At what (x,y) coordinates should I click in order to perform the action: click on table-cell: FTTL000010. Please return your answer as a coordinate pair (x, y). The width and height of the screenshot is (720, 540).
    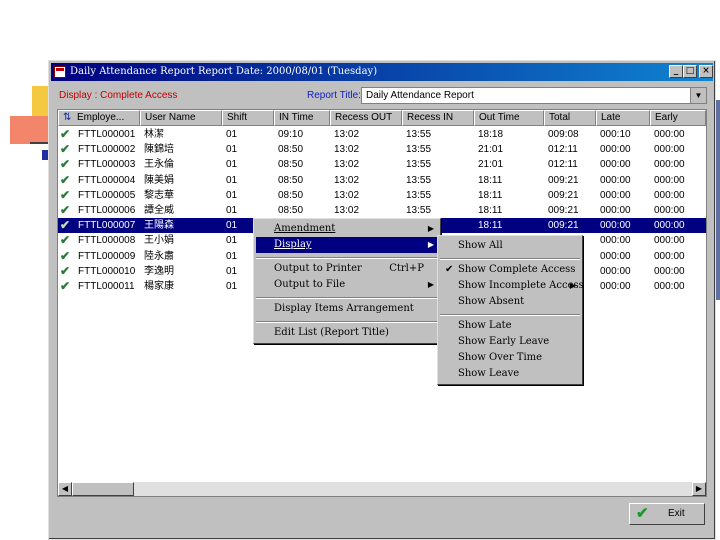
    Looking at the image, I should click on (107, 271).